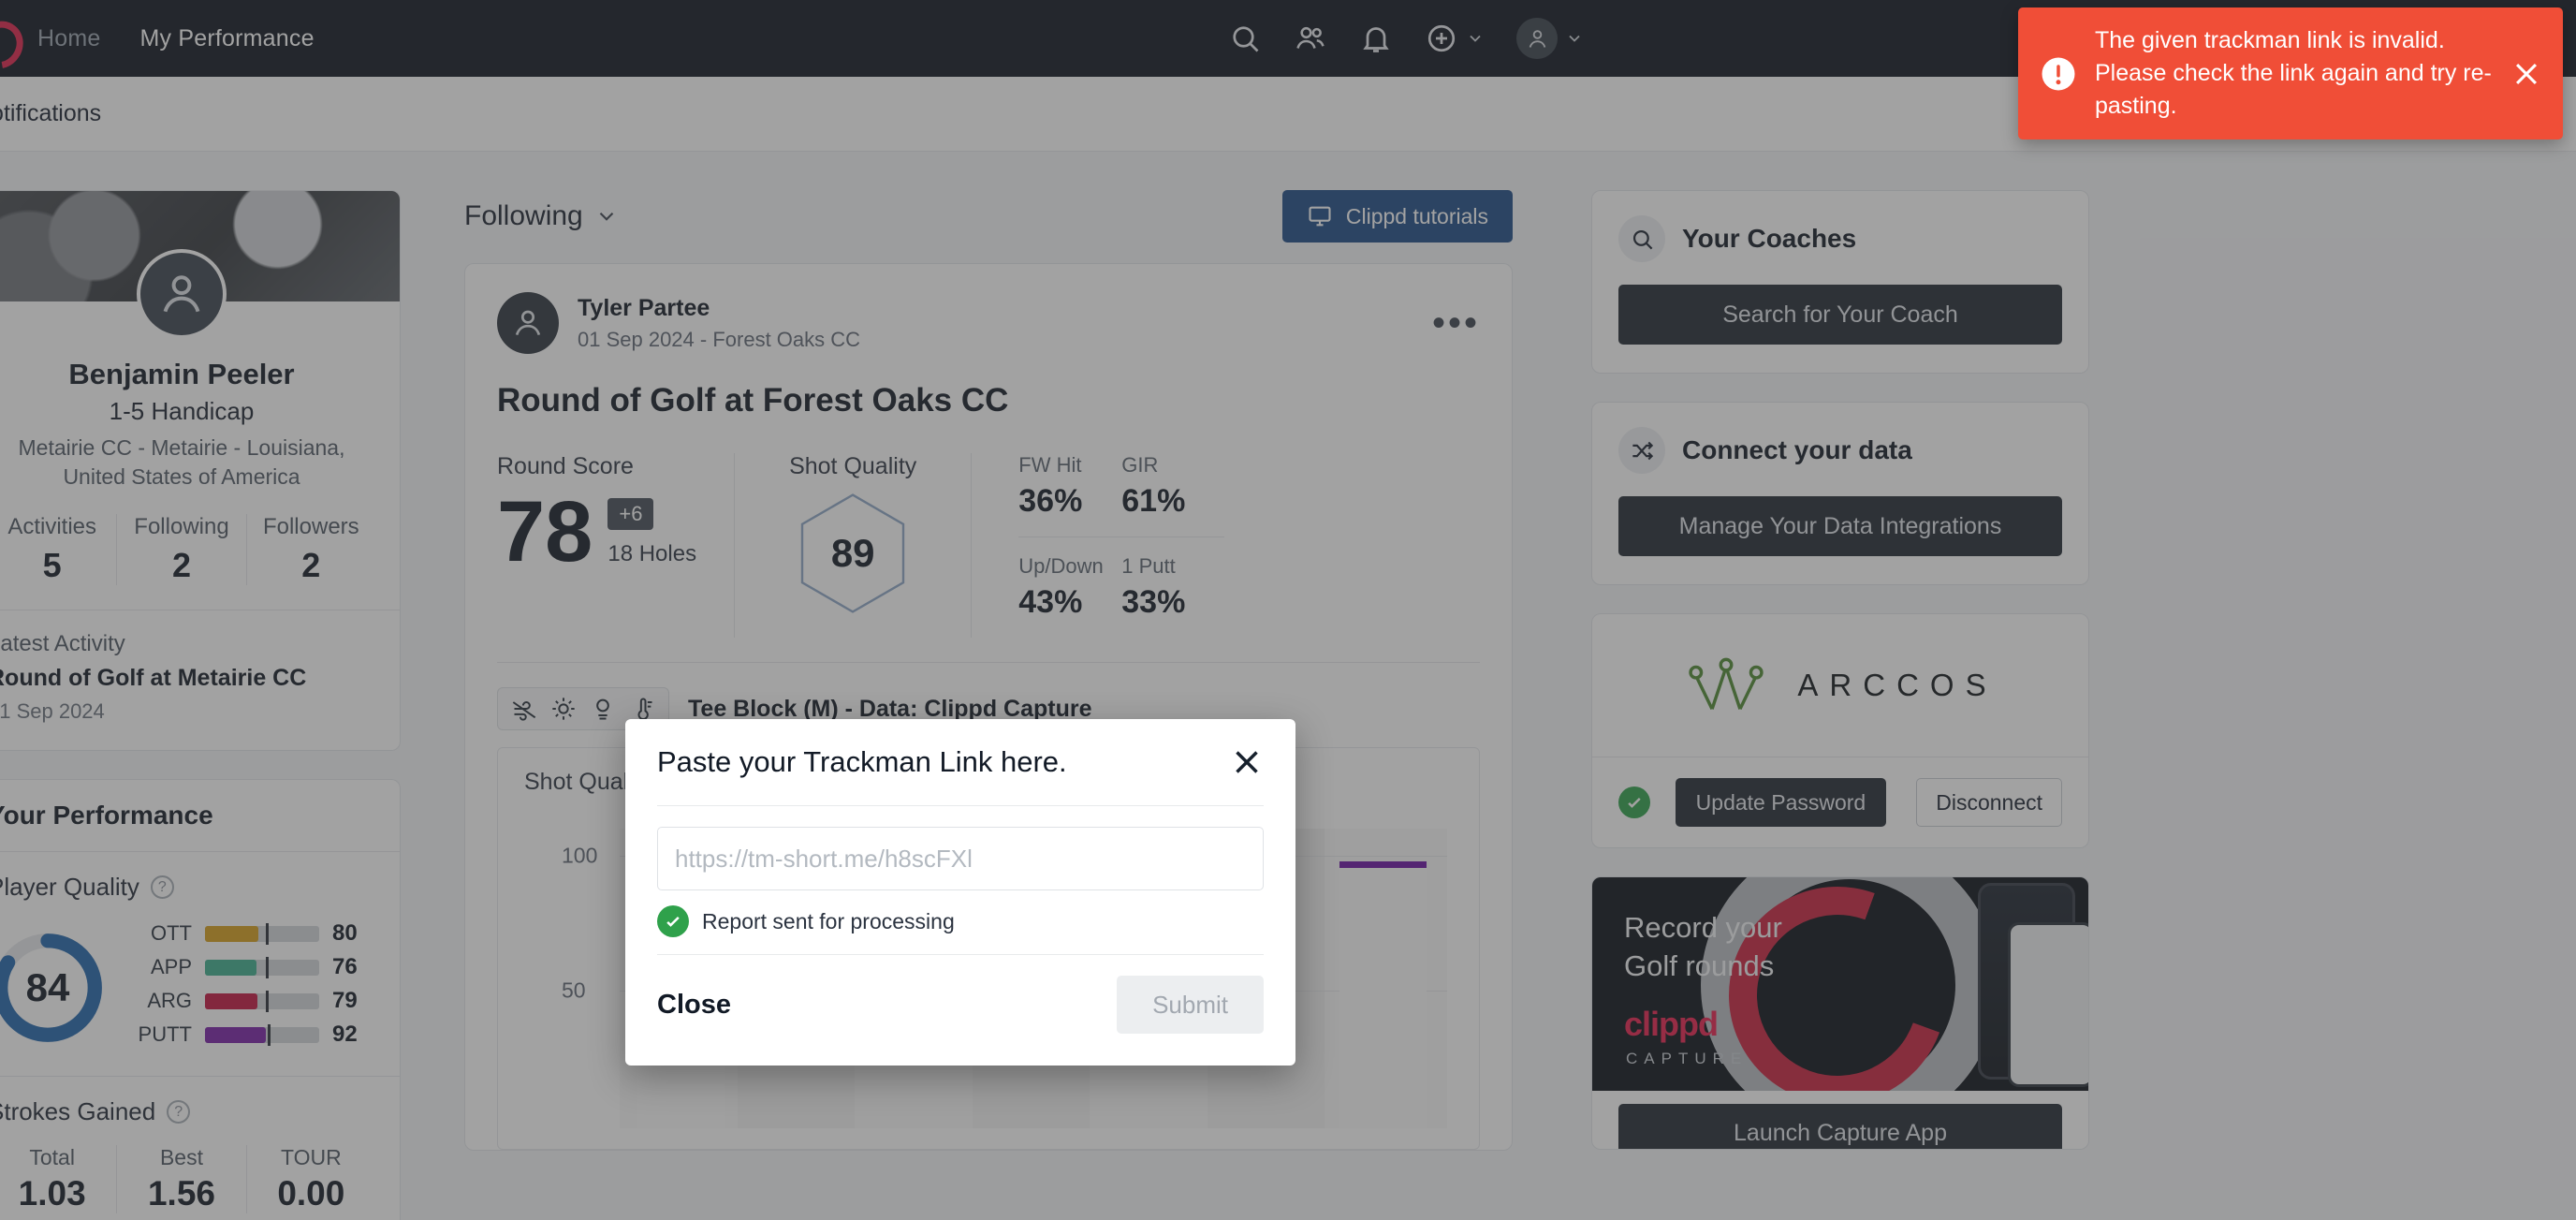  What do you see at coordinates (694, 1005) in the screenshot?
I see `modal-close-button: Close` at bounding box center [694, 1005].